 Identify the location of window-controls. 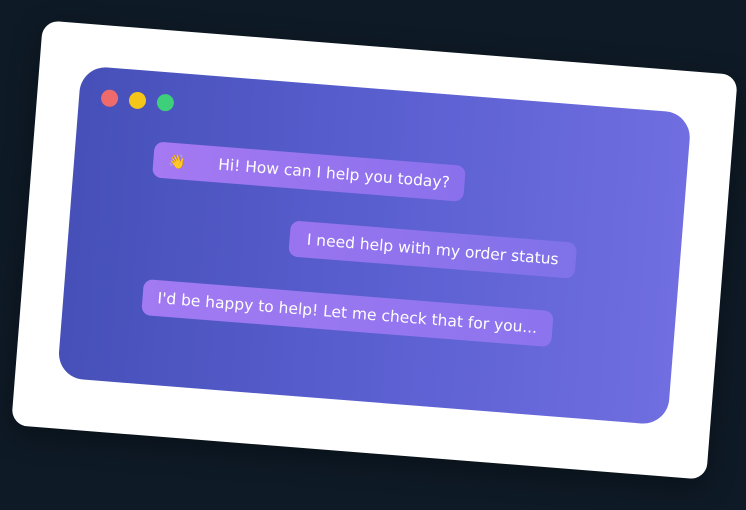
(137, 100).